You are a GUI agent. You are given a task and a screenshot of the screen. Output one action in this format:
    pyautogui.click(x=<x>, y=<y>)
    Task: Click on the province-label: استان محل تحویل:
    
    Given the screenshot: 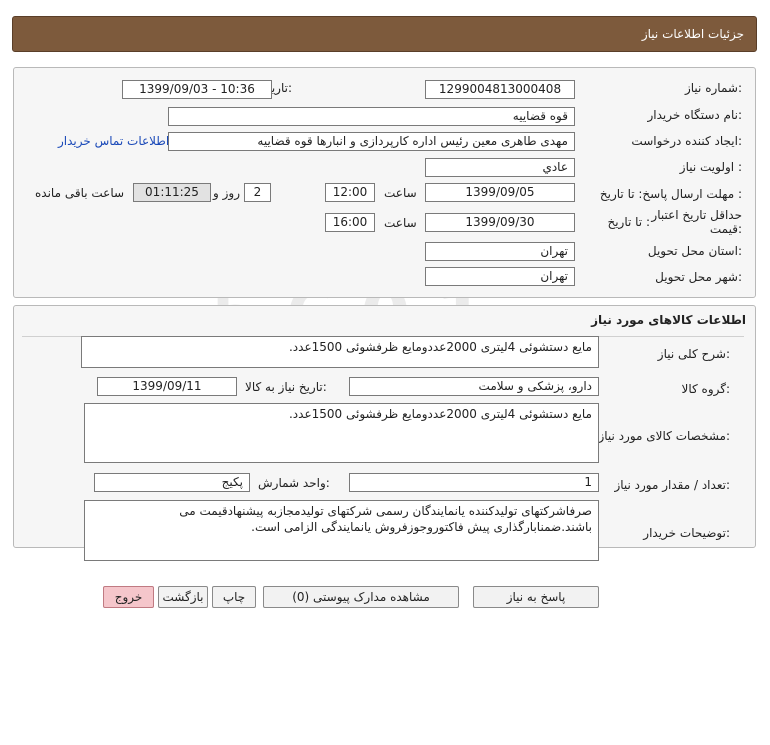 What is the action you would take?
    pyautogui.click(x=694, y=251)
    